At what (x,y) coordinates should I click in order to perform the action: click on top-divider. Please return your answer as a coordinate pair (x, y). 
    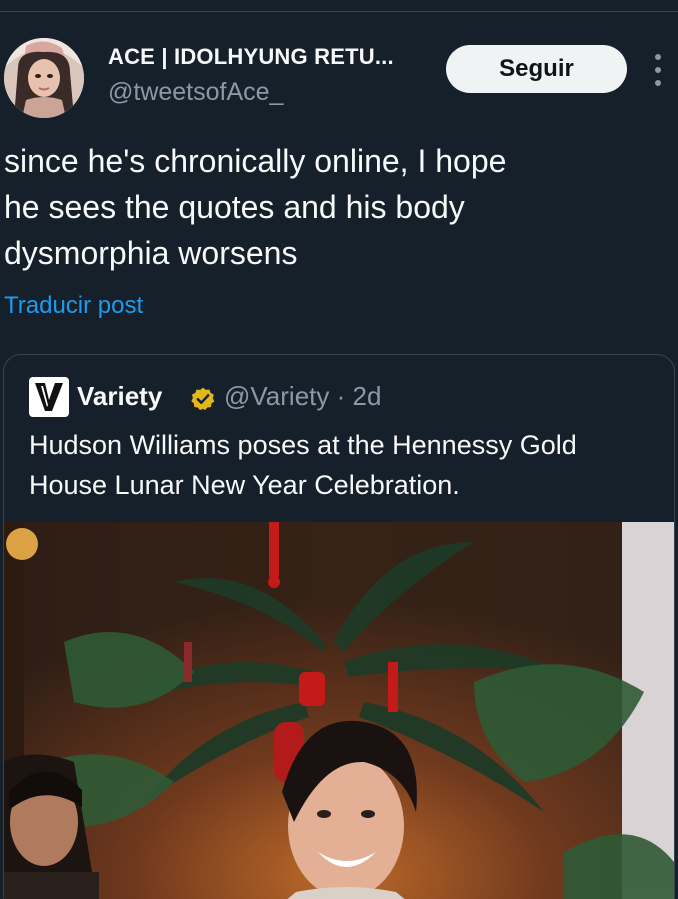
    Looking at the image, I should click on (339, 11).